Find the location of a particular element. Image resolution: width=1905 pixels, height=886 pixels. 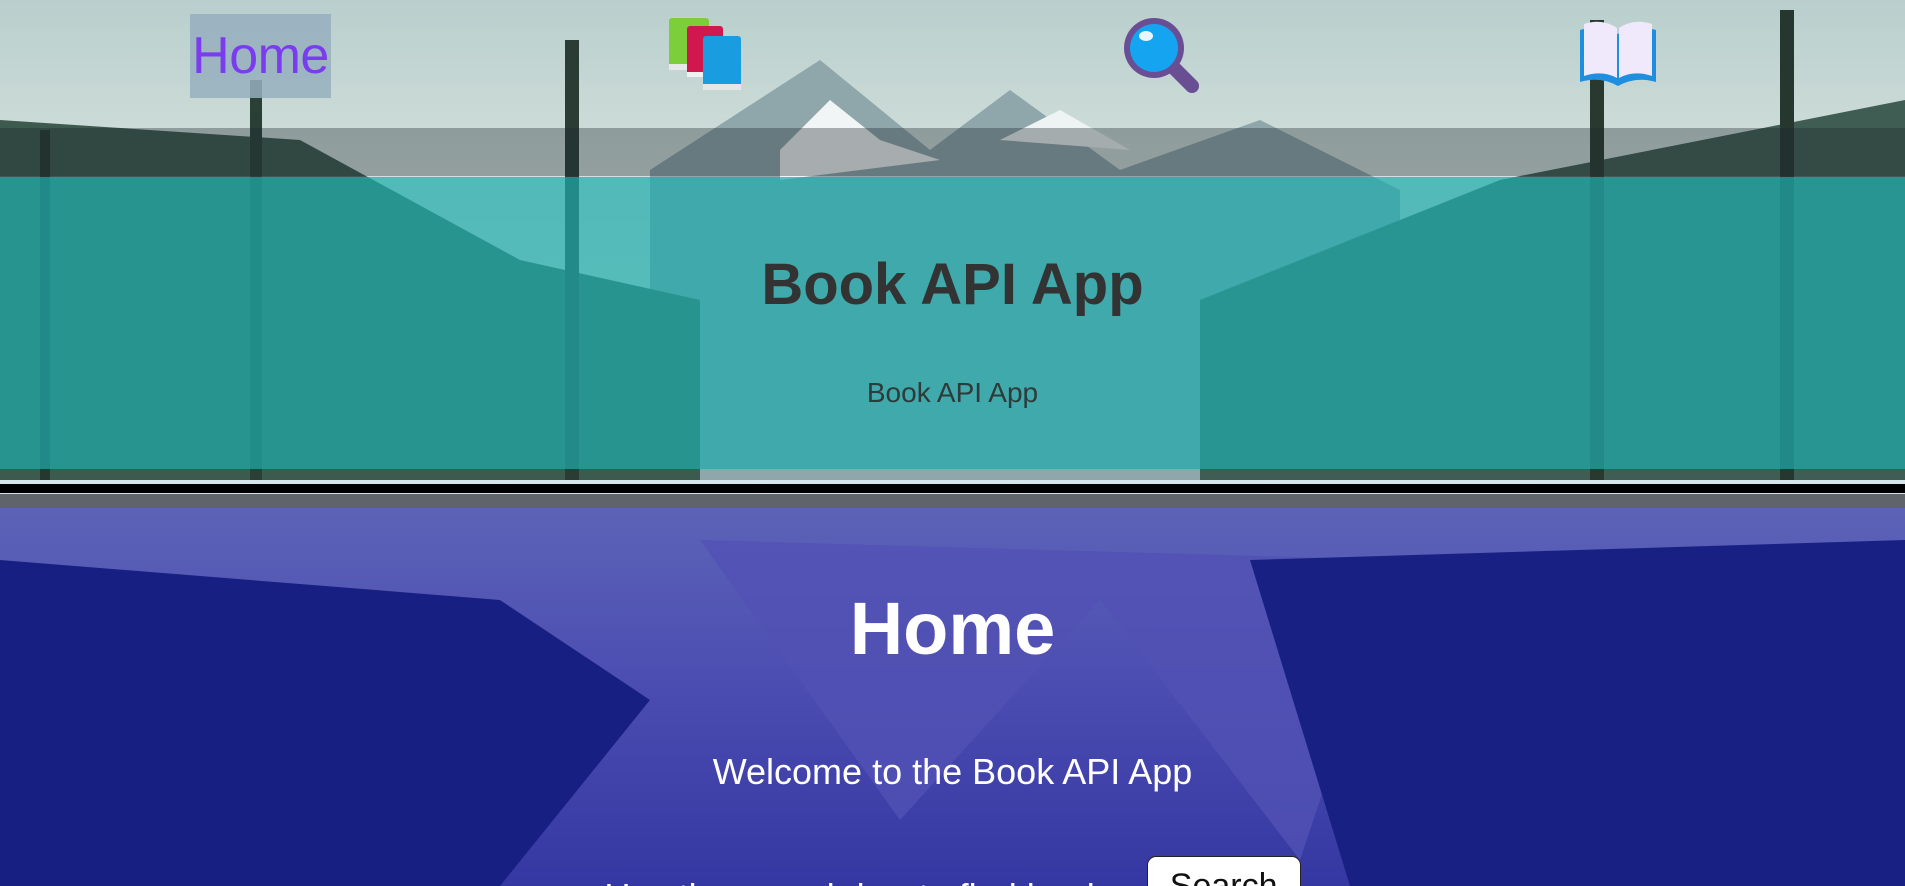

nav-read-link is located at coordinates (1618, 56).